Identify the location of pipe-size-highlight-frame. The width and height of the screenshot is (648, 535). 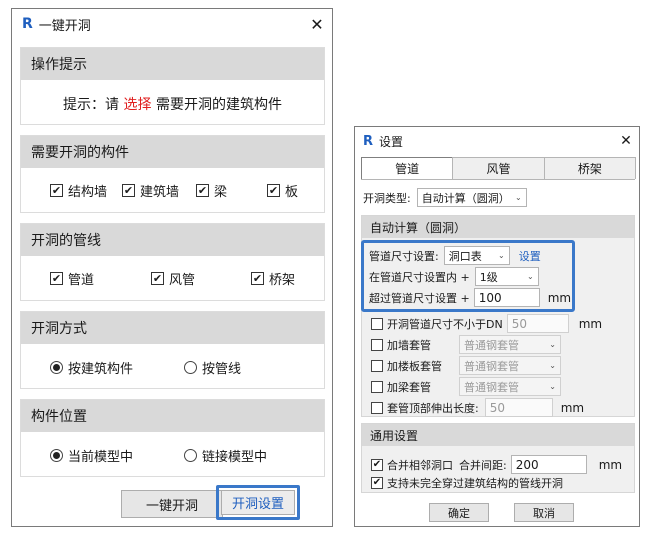
(468, 276).